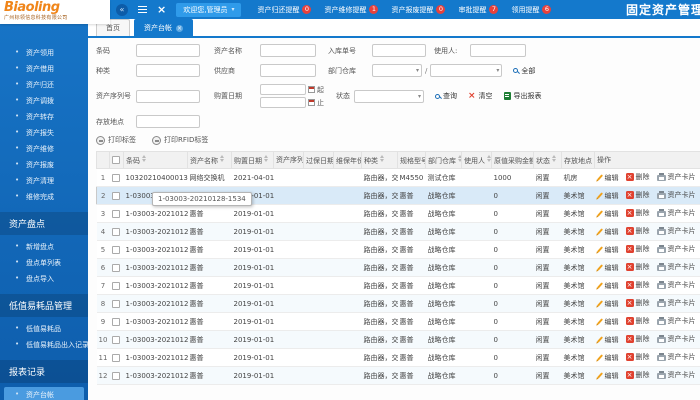 The height and width of the screenshot is (400, 700). What do you see at coordinates (44, 69) in the screenshot?
I see `sidebar-item: • 资产借用` at bounding box center [44, 69].